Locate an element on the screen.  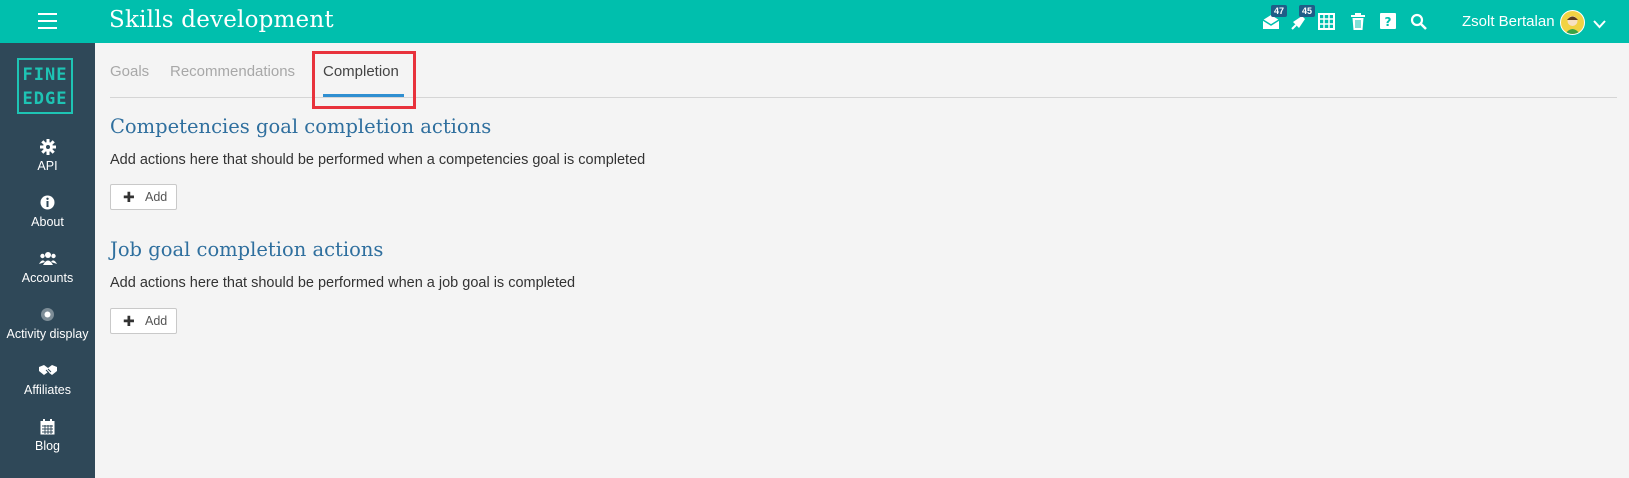
sidebar-item-label: Accounts is located at coordinates (47, 278).